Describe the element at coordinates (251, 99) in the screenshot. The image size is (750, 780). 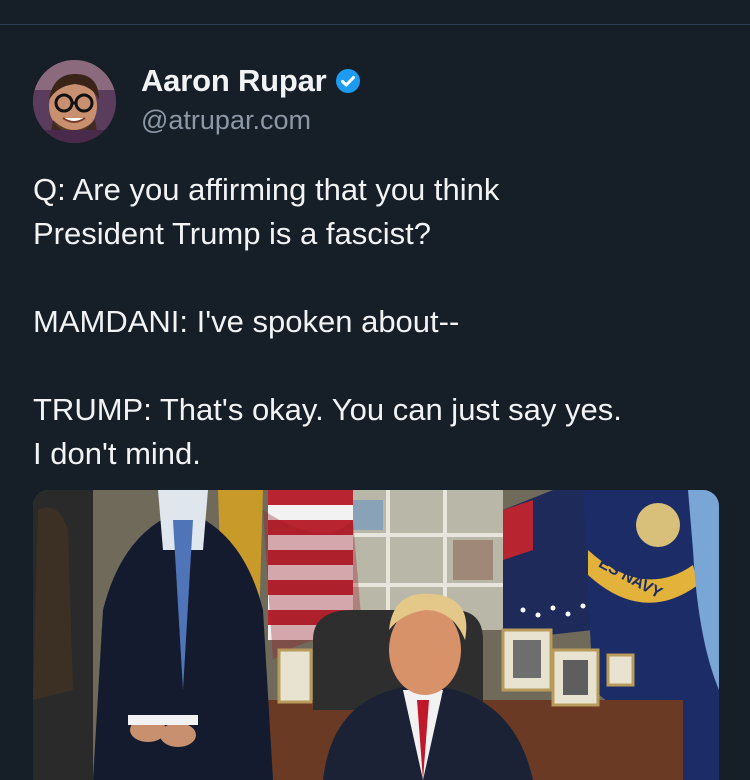
I see `author-block: Aaron Rupar @atrupar.com` at that location.